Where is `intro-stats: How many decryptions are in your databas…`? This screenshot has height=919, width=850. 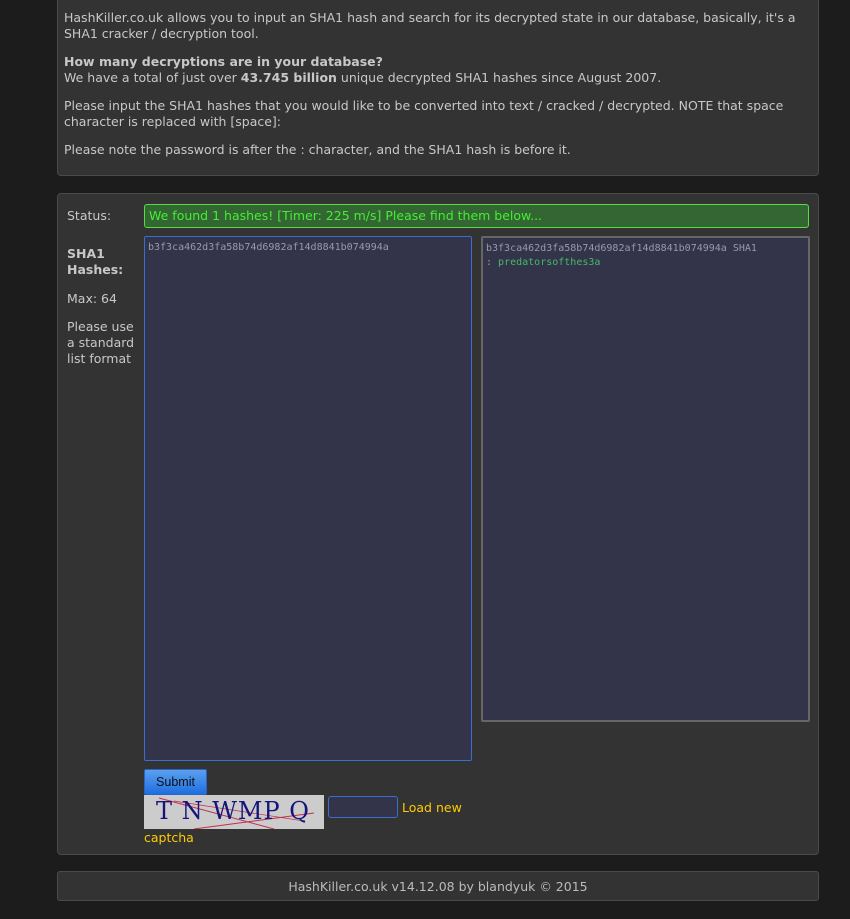
intro-stats: How many decryptions are in your databas… is located at coordinates (439, 70).